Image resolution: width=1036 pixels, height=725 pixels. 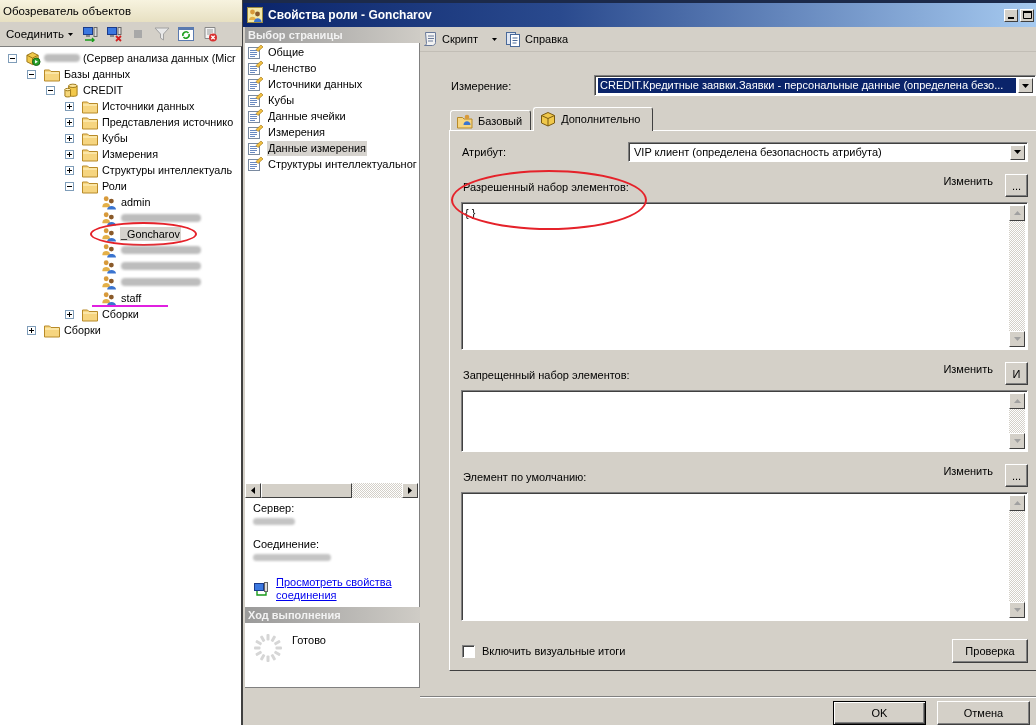 I want to click on minimize-icon, so click(x=1011, y=17).